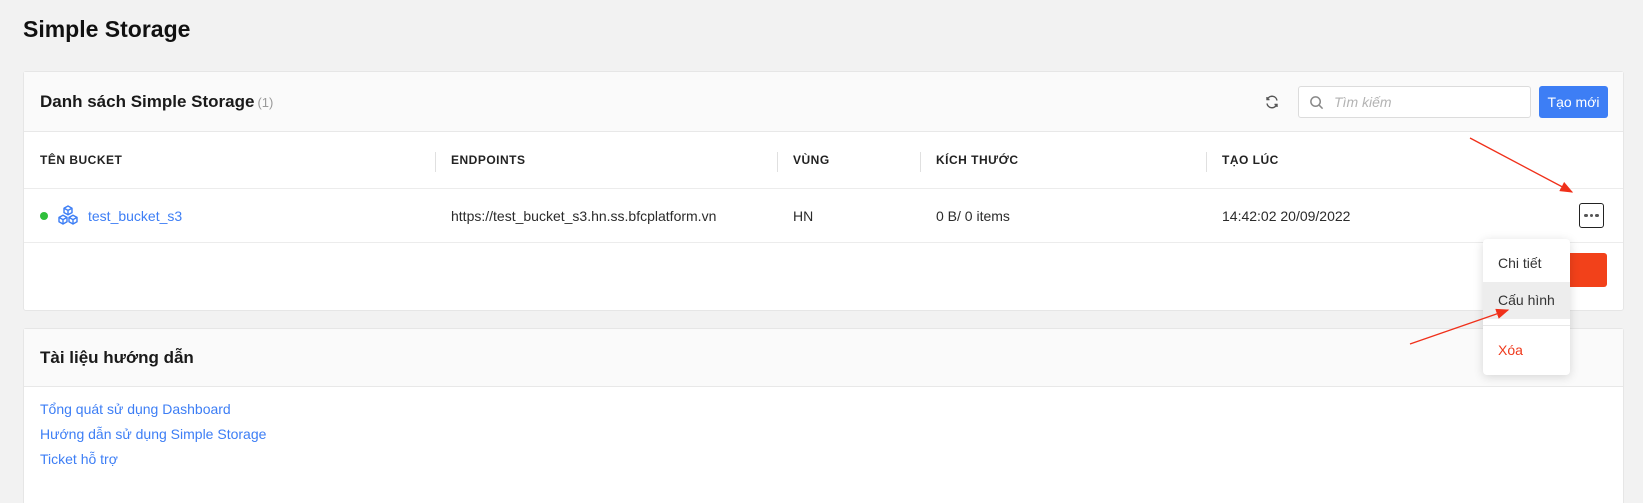 The width and height of the screenshot is (1643, 503). Describe the element at coordinates (135, 216) in the screenshot. I see `bucket-name-link: test_bucket_s3` at that location.